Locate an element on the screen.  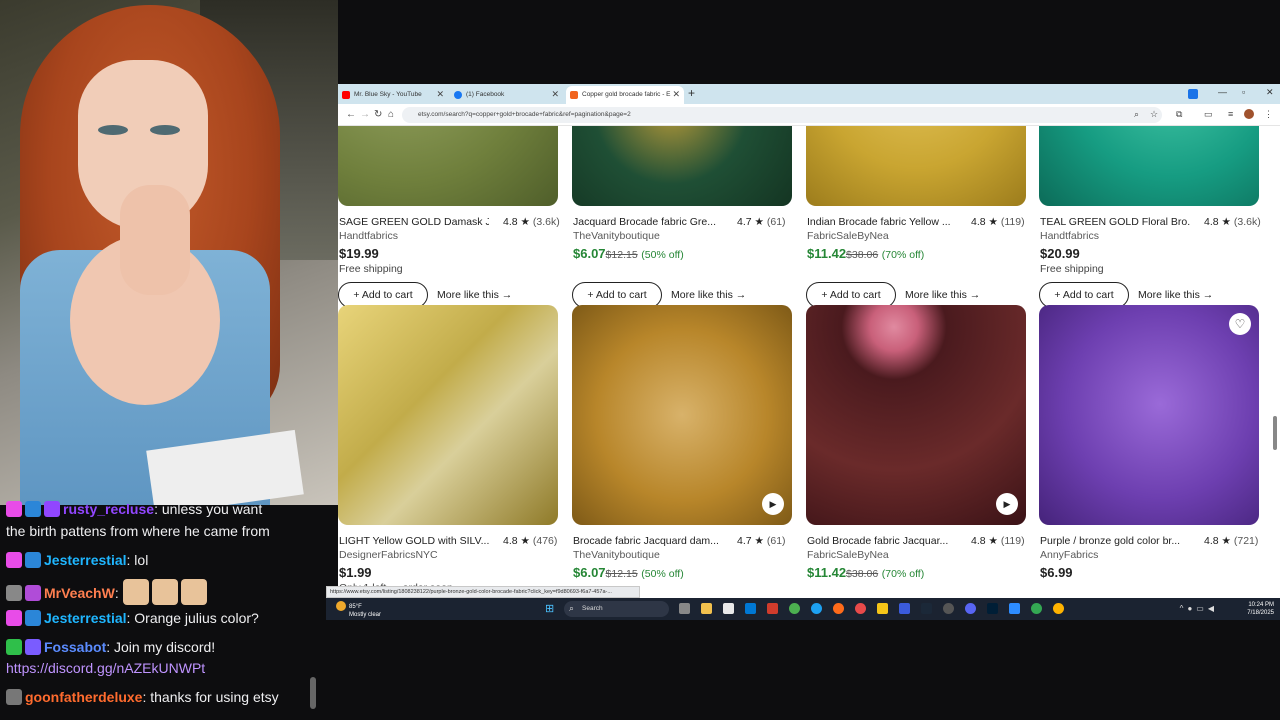
chat-username: MrVeachW is located at coordinates (79, 593).